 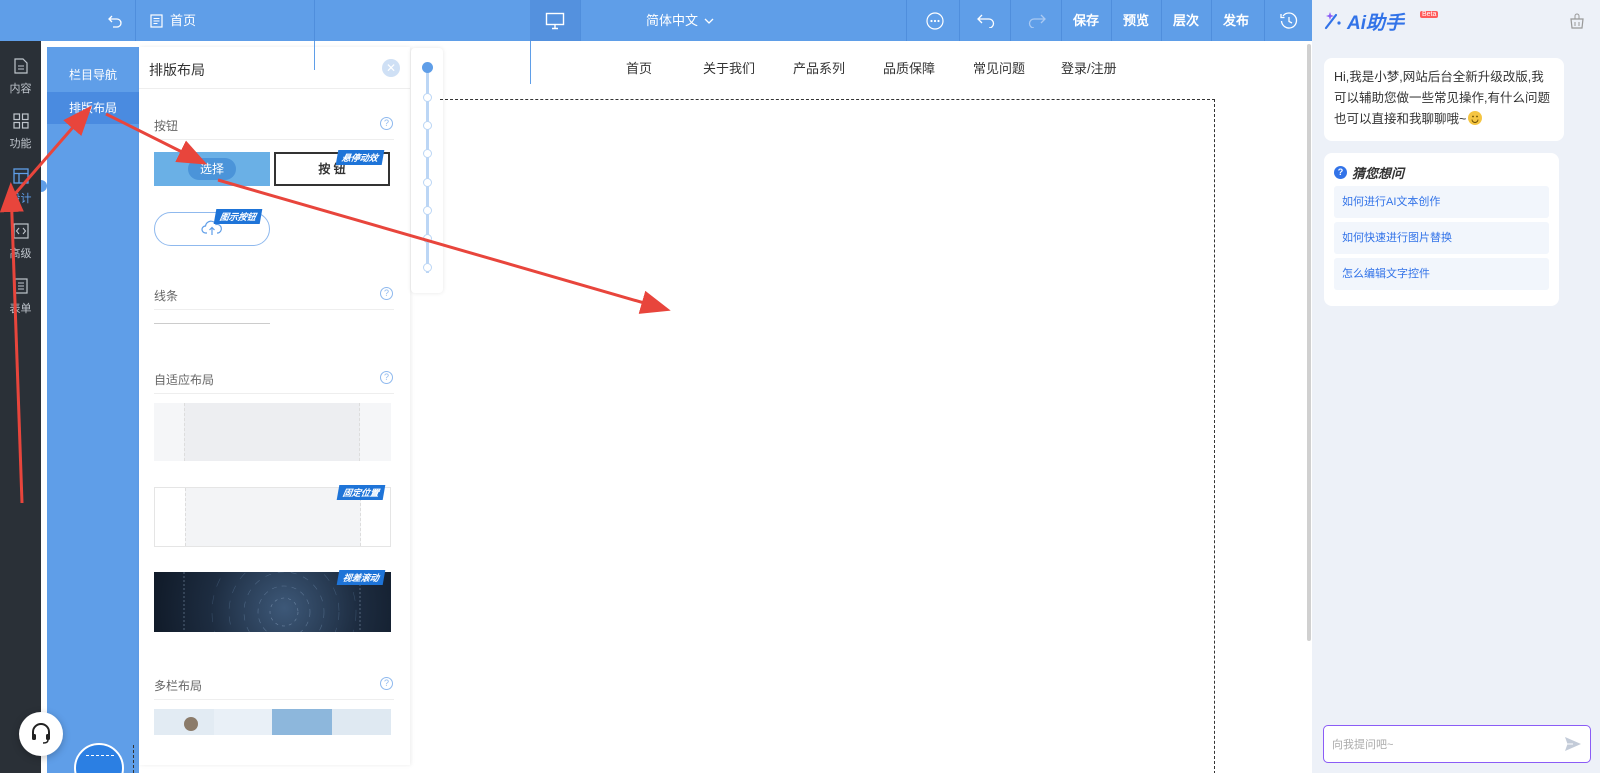 What do you see at coordinates (909, 70) in the screenshot?
I see `canvas-nav-quality: 品质保障` at bounding box center [909, 70].